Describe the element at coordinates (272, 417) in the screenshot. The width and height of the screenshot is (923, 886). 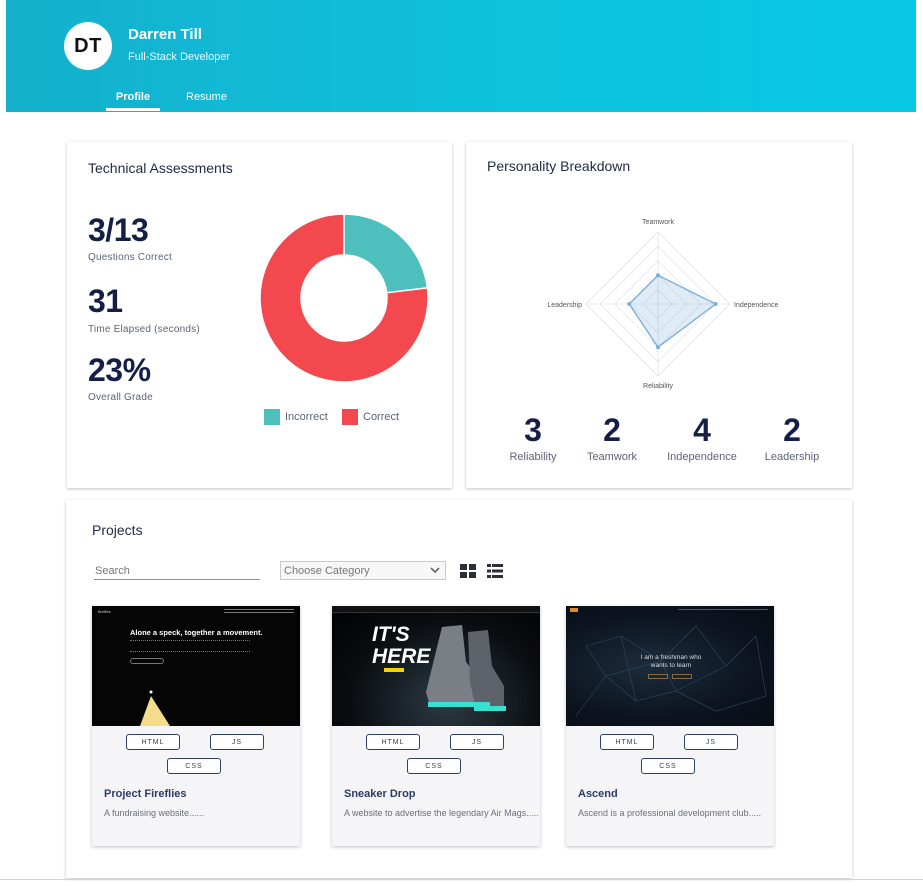
I see `legend-swatch-incorrect` at that location.